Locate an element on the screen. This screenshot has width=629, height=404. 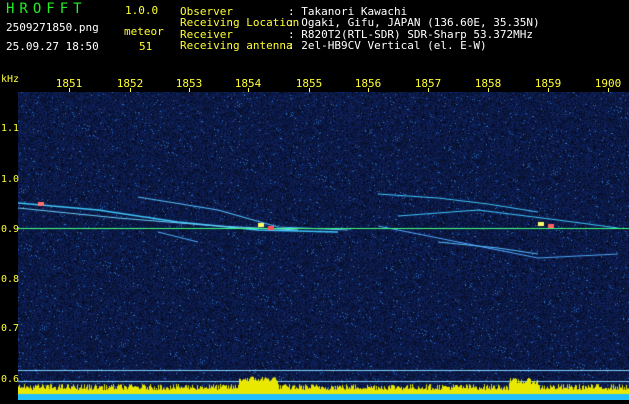
file-name: 2509271850.png is located at coordinates (52, 27).